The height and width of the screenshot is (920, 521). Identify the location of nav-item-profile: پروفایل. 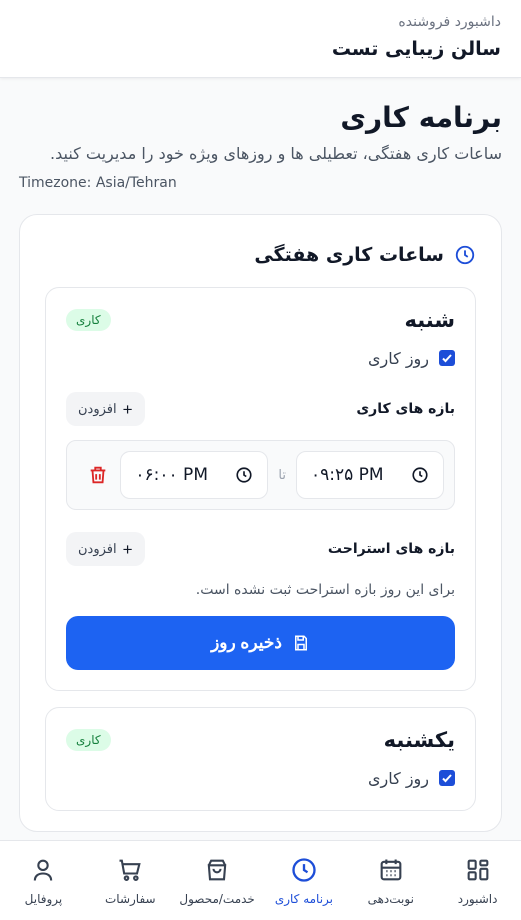
(43, 880).